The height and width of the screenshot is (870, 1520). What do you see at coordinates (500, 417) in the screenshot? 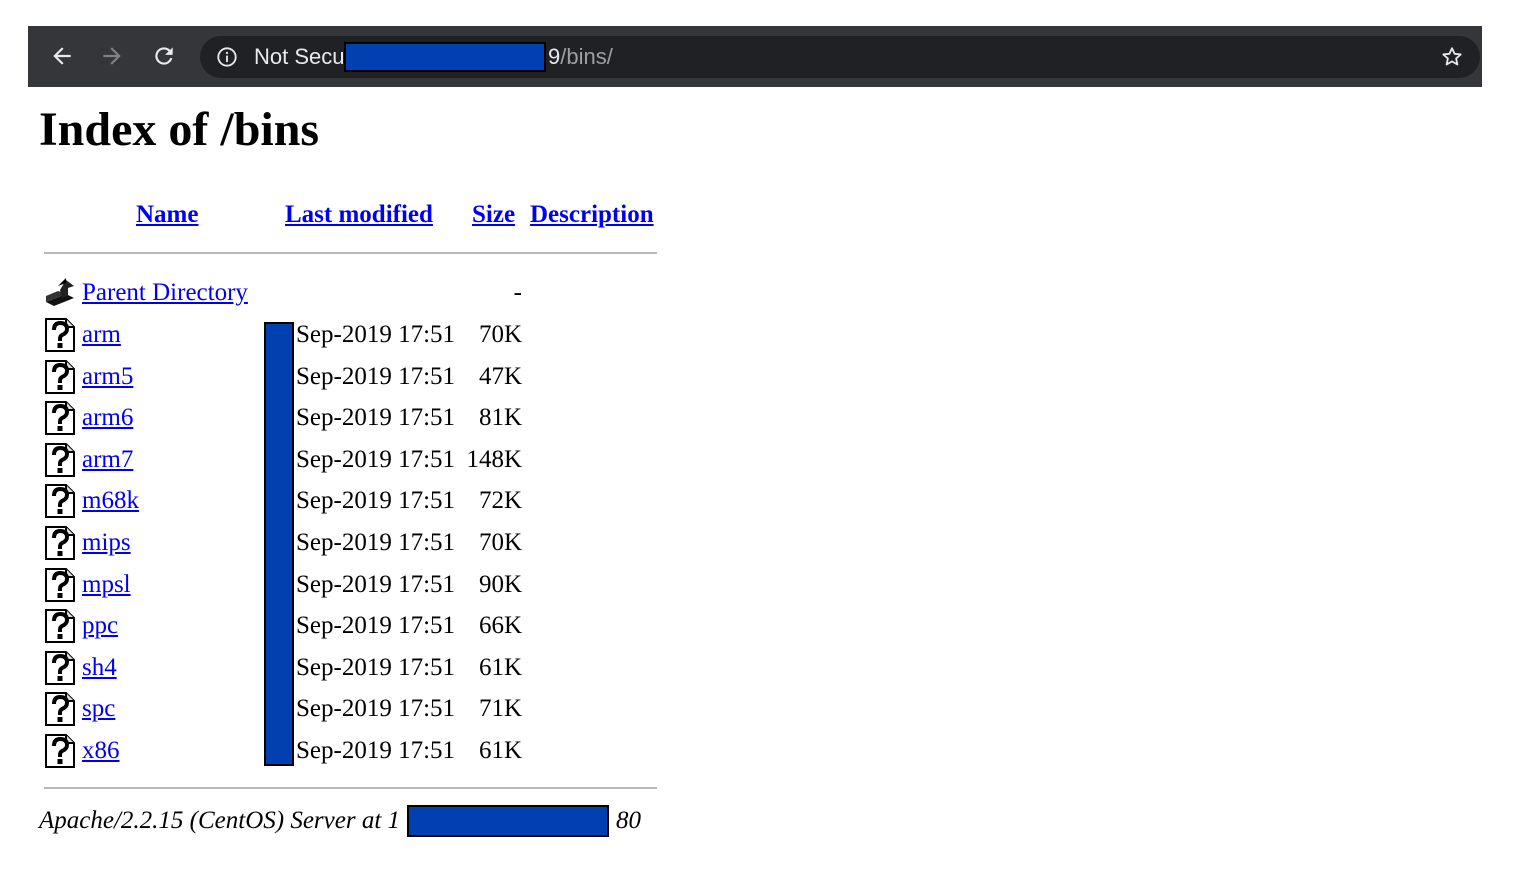
I see `file-size: 81K` at bounding box center [500, 417].